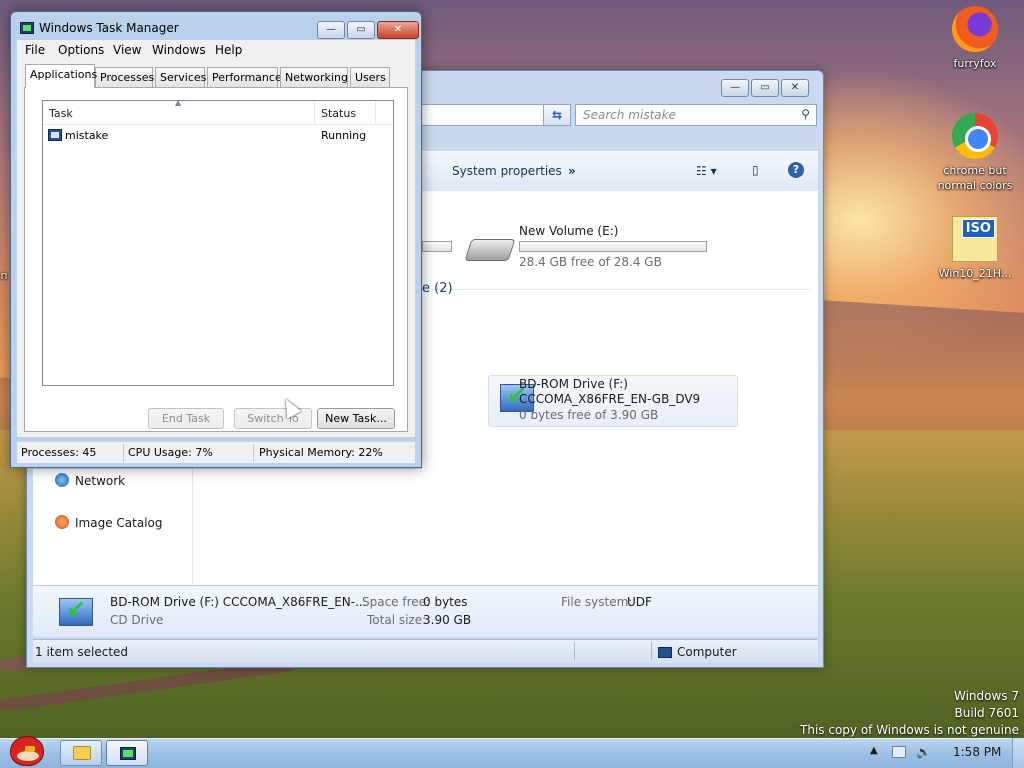 The height and width of the screenshot is (768, 1024). Describe the element at coordinates (874, 750) in the screenshot. I see `show-hidden-icons-icon: ▲` at that location.